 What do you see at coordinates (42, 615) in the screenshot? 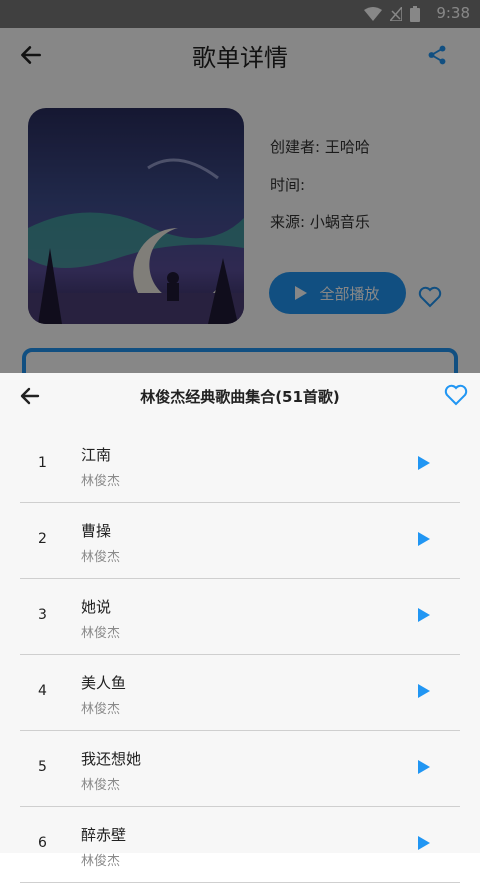
I see `song-index: 3` at bounding box center [42, 615].